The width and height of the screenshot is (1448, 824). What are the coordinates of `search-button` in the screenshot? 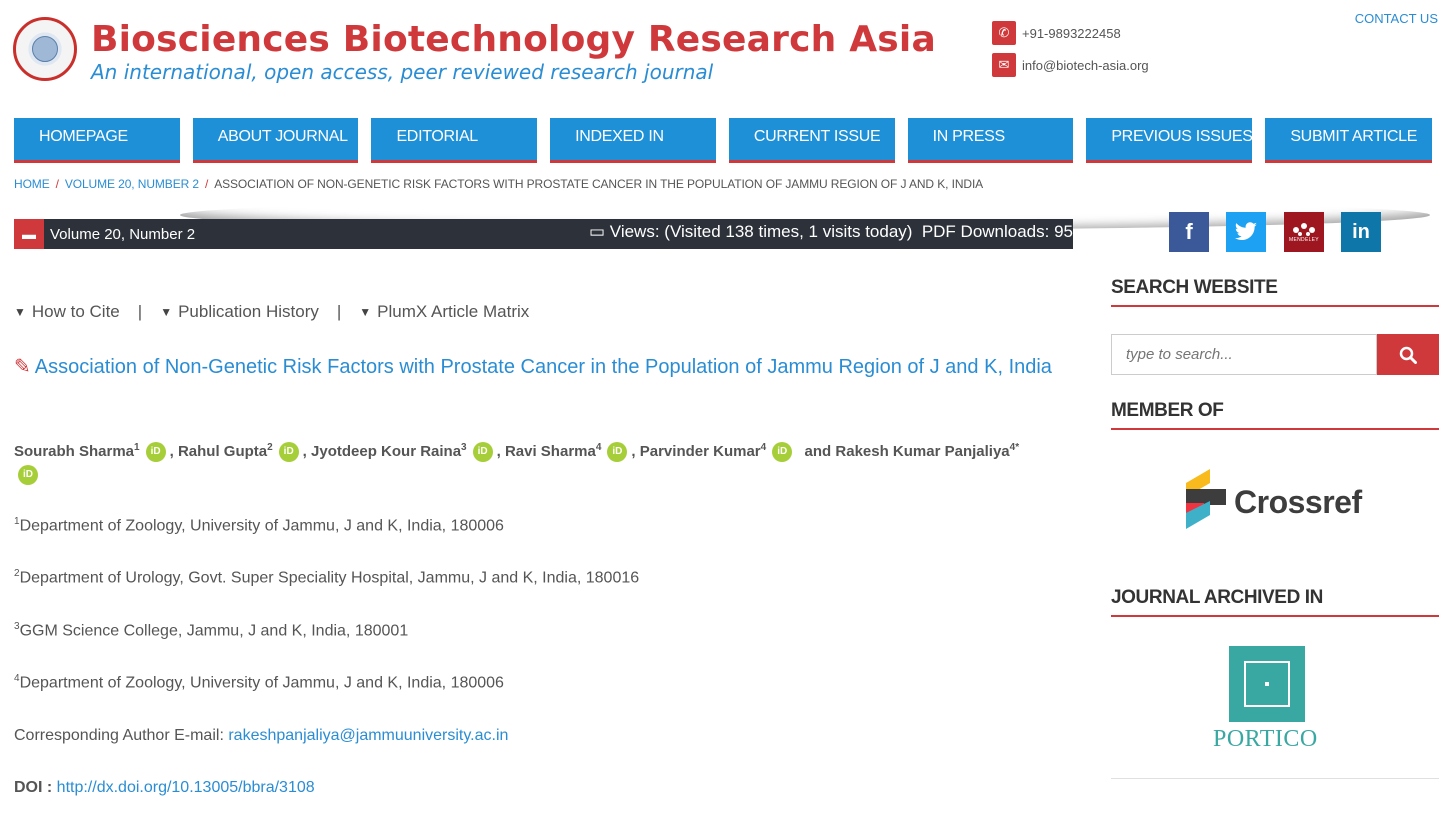 It's located at (1408, 354).